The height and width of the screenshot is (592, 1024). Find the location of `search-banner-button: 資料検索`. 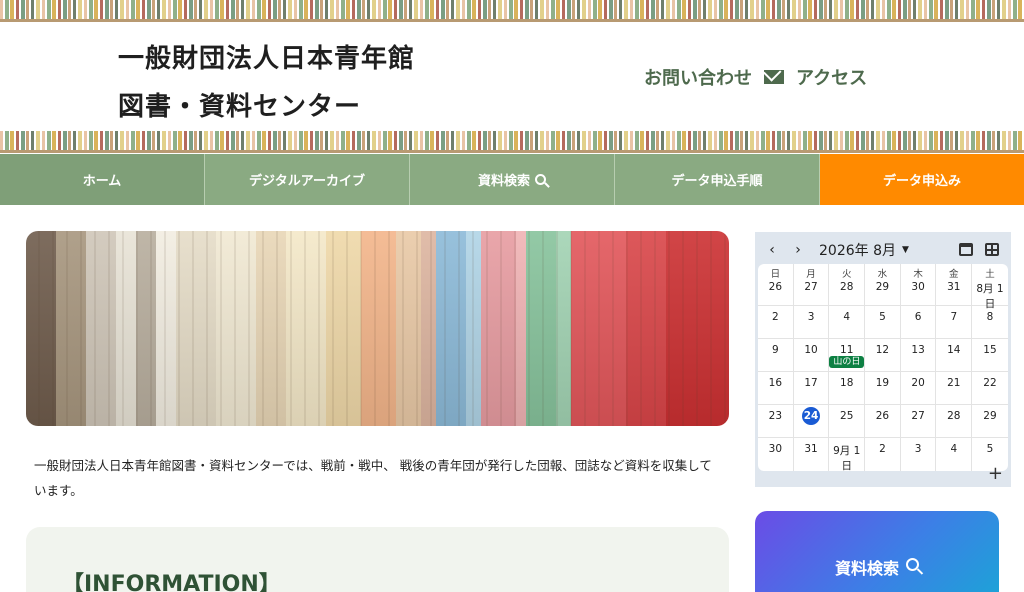

search-banner-button: 資料検索 is located at coordinates (877, 551).